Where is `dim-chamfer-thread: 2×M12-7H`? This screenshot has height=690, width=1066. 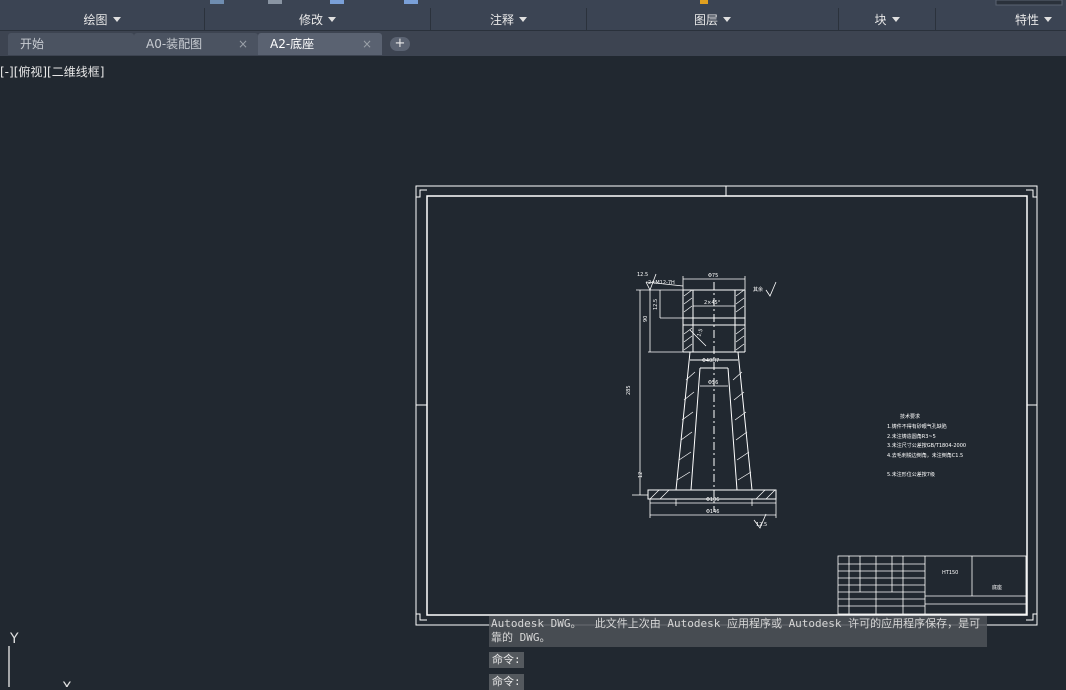
dim-chamfer-thread: 2×M12-7H is located at coordinates (661, 283).